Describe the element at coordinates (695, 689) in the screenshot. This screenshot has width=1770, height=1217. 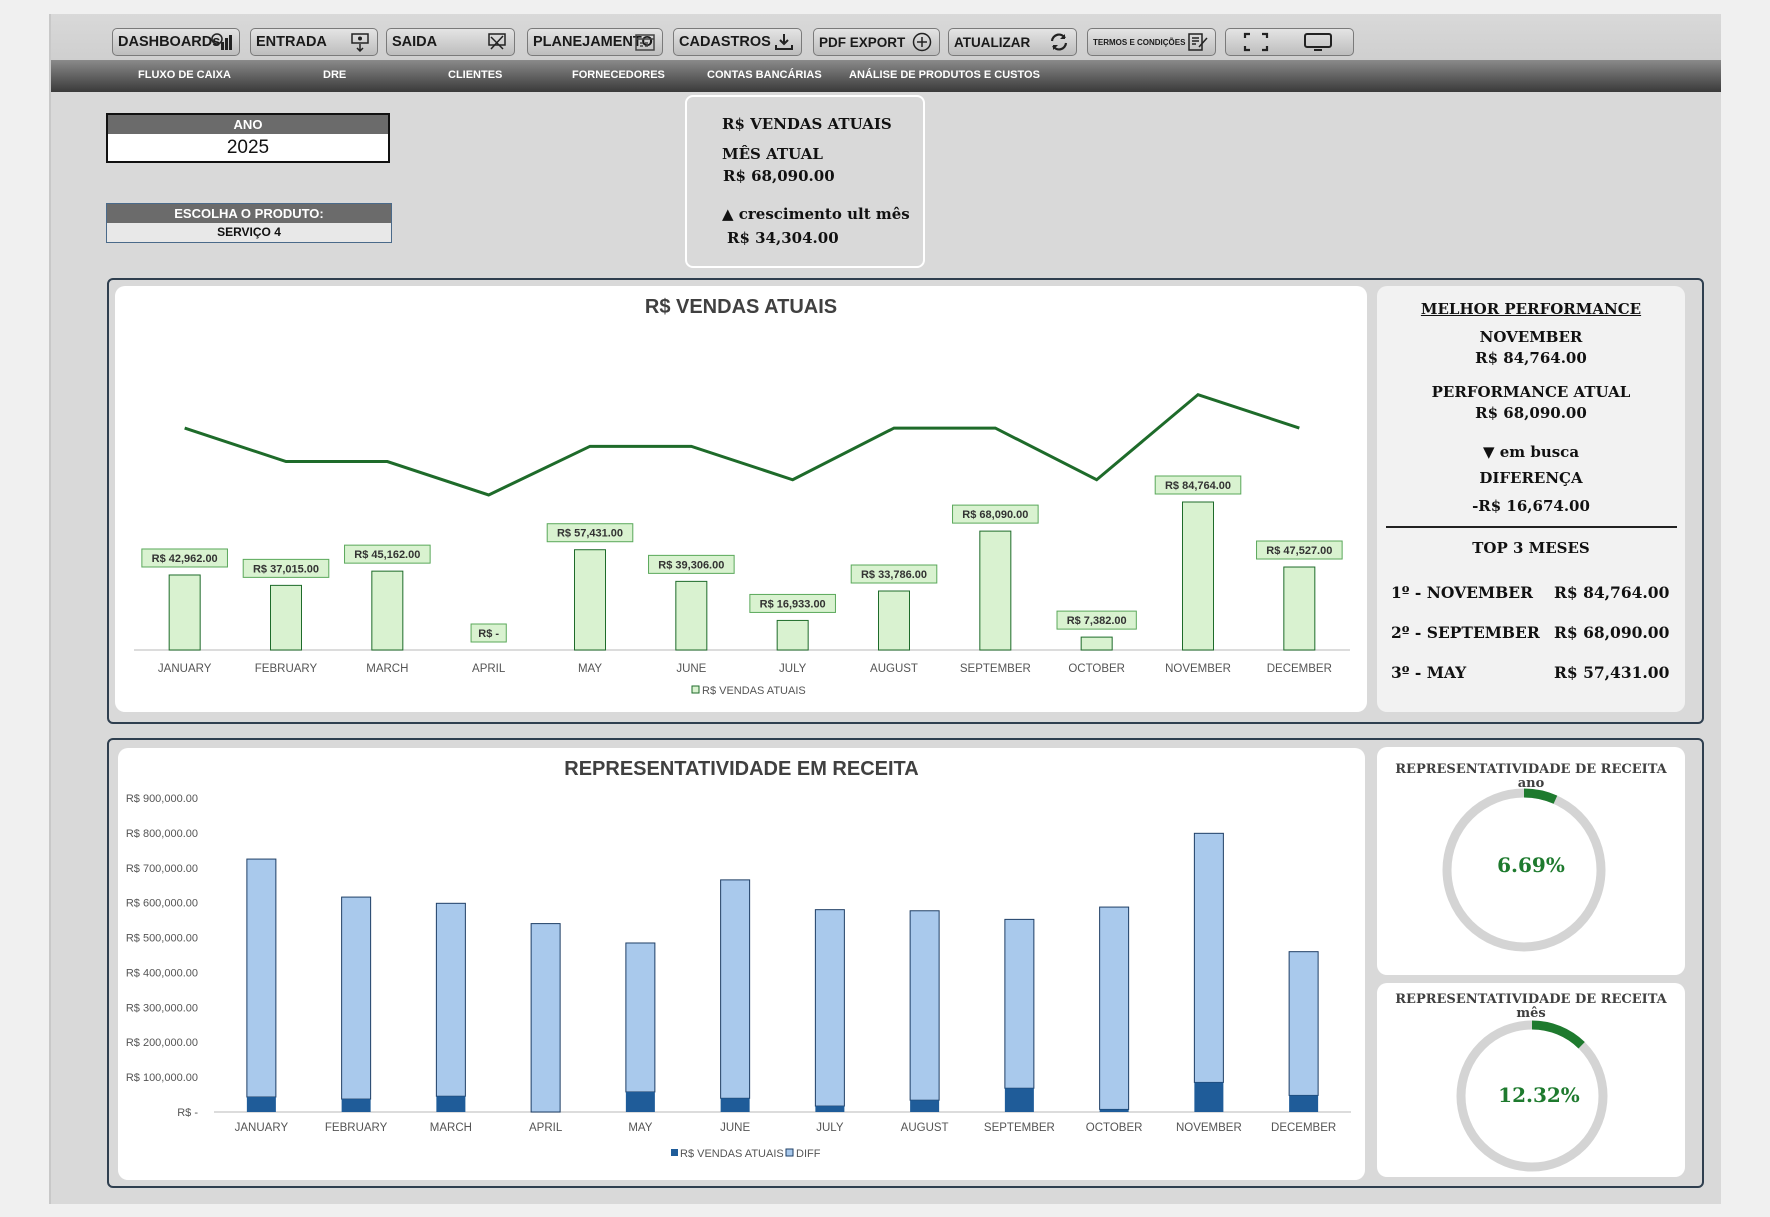
I see `legend-swatch` at that location.